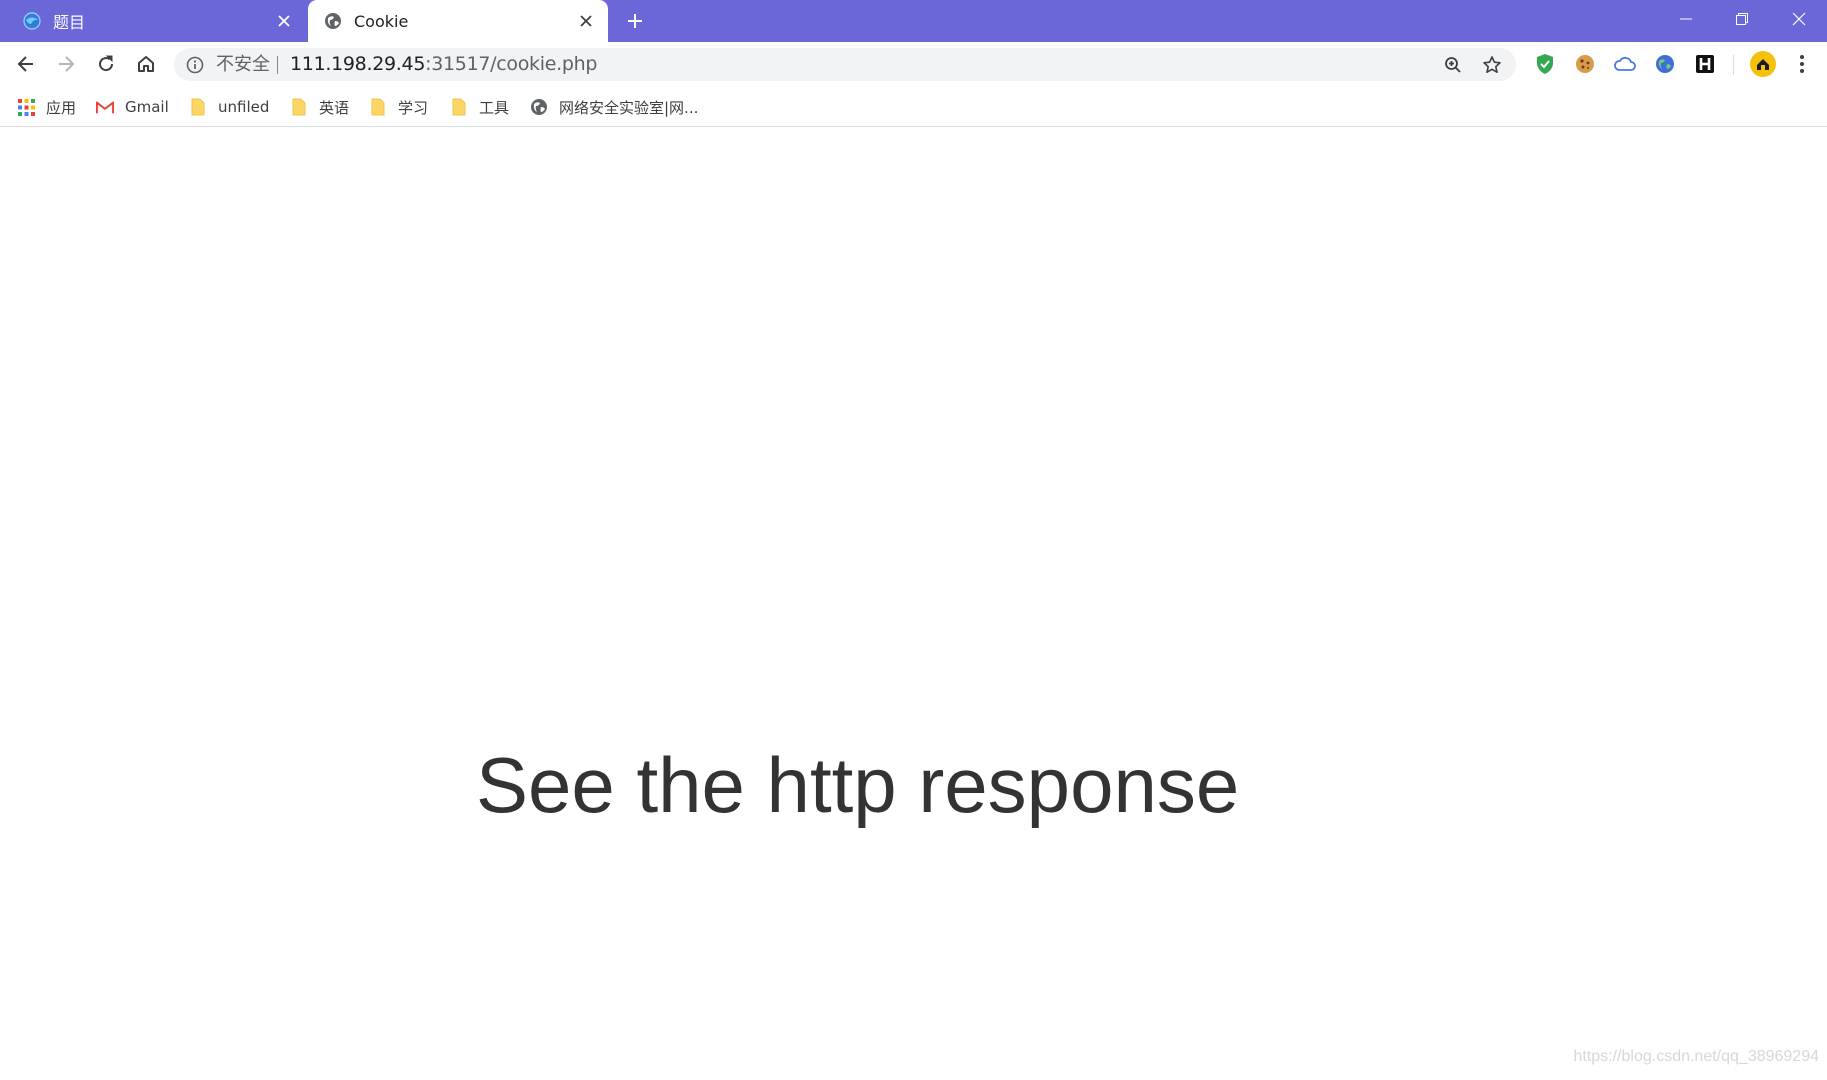 The image size is (1827, 1080). I want to click on minimize-button, so click(1686, 19).